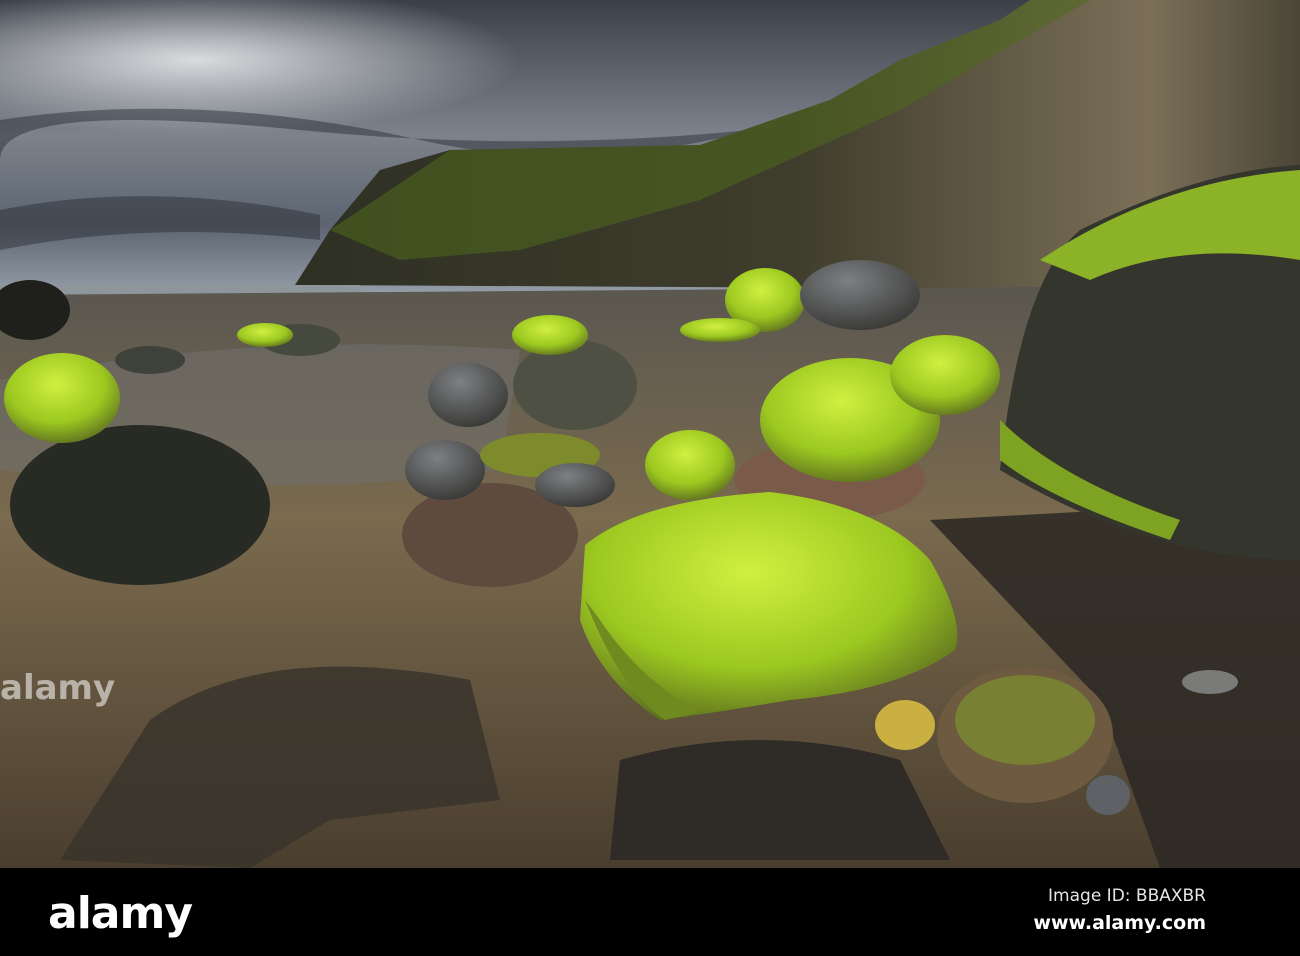  Describe the element at coordinates (650, 912) in the screenshot. I see `watermark-bar: alamy Image ID: BBAXBR www.alamy.com` at that location.